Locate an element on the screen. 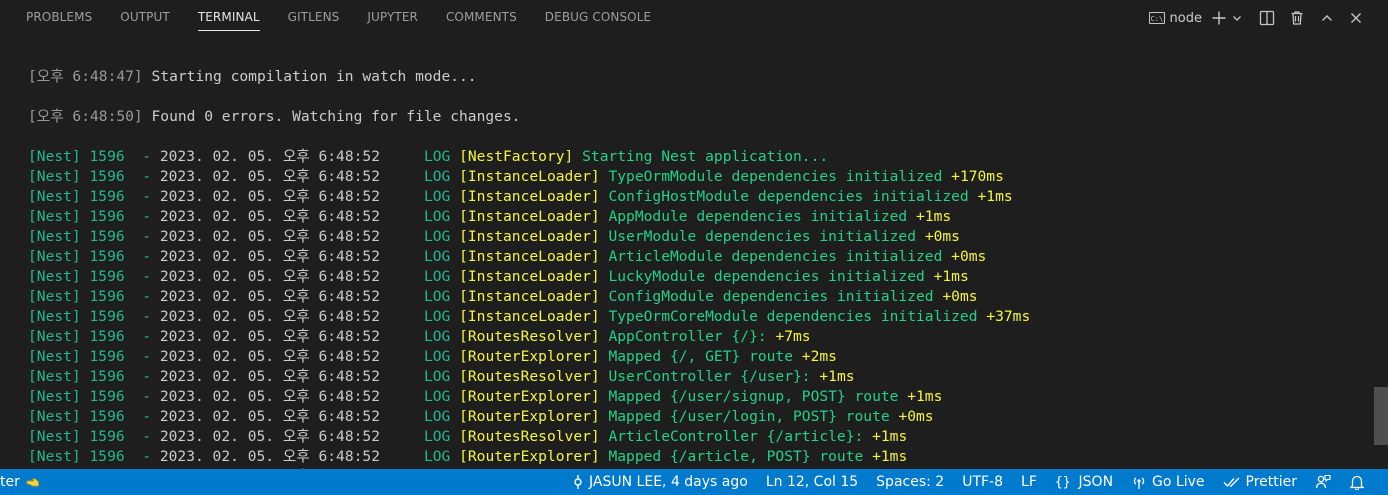 Image resolution: width=1388 pixels, height=495 pixels. prettier-text: Prettier is located at coordinates (1271, 482).